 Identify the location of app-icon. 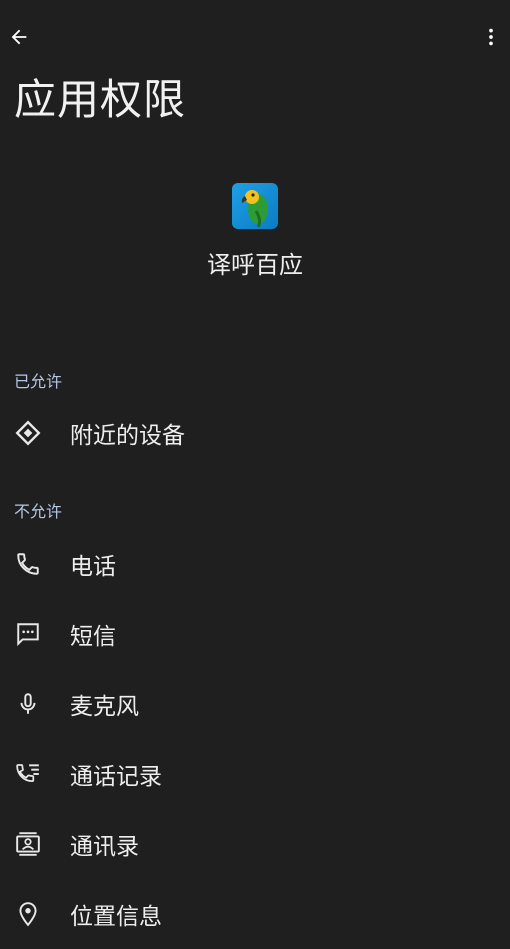
(255, 206).